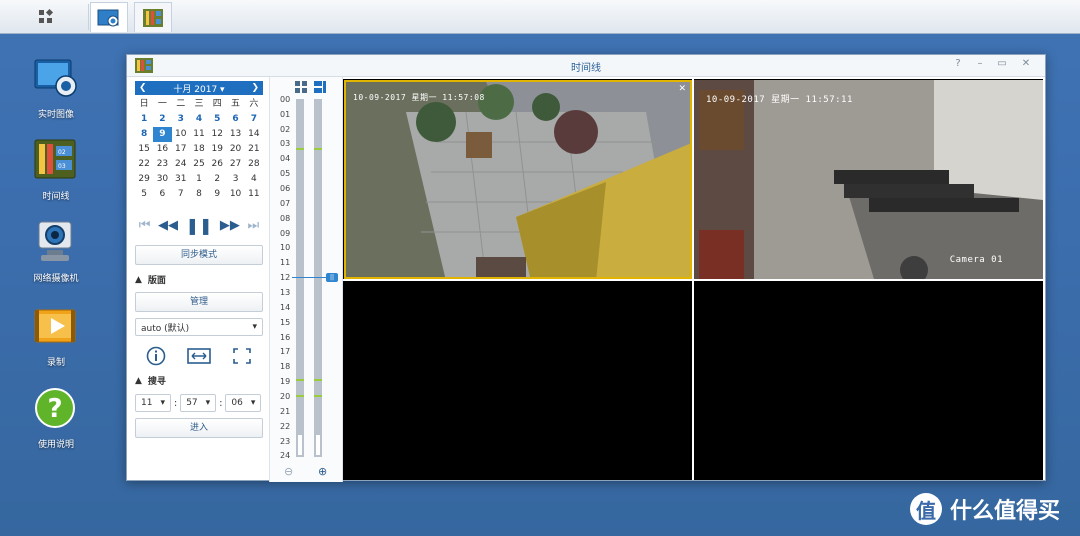 This screenshot has width=1080, height=536. I want to click on month-selector: 十月 2017 ▾, so click(198, 88).